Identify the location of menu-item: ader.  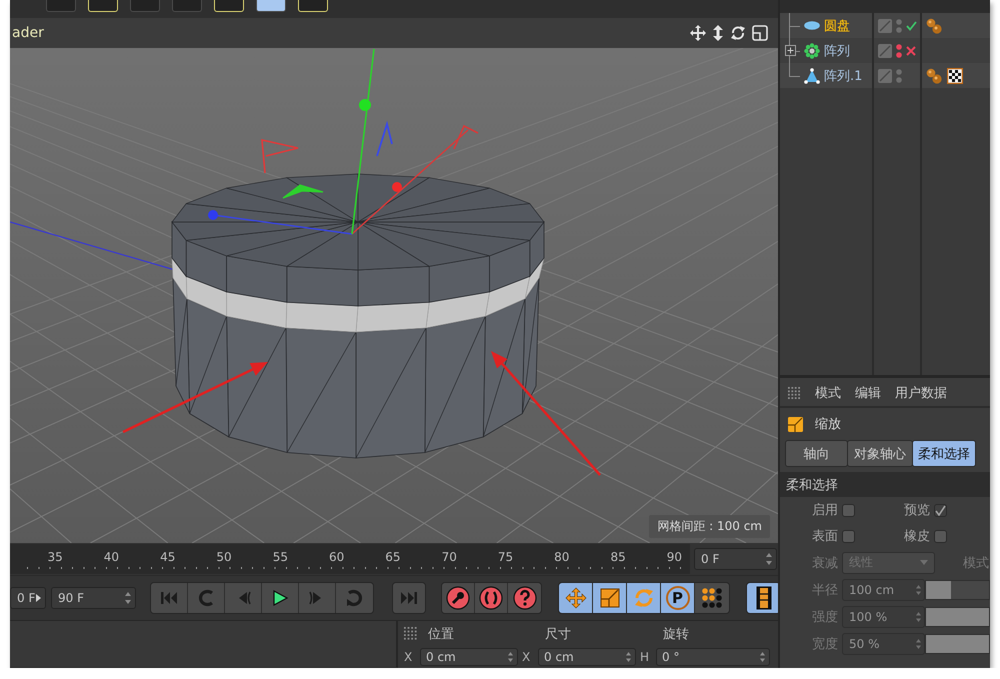
(28, 33).